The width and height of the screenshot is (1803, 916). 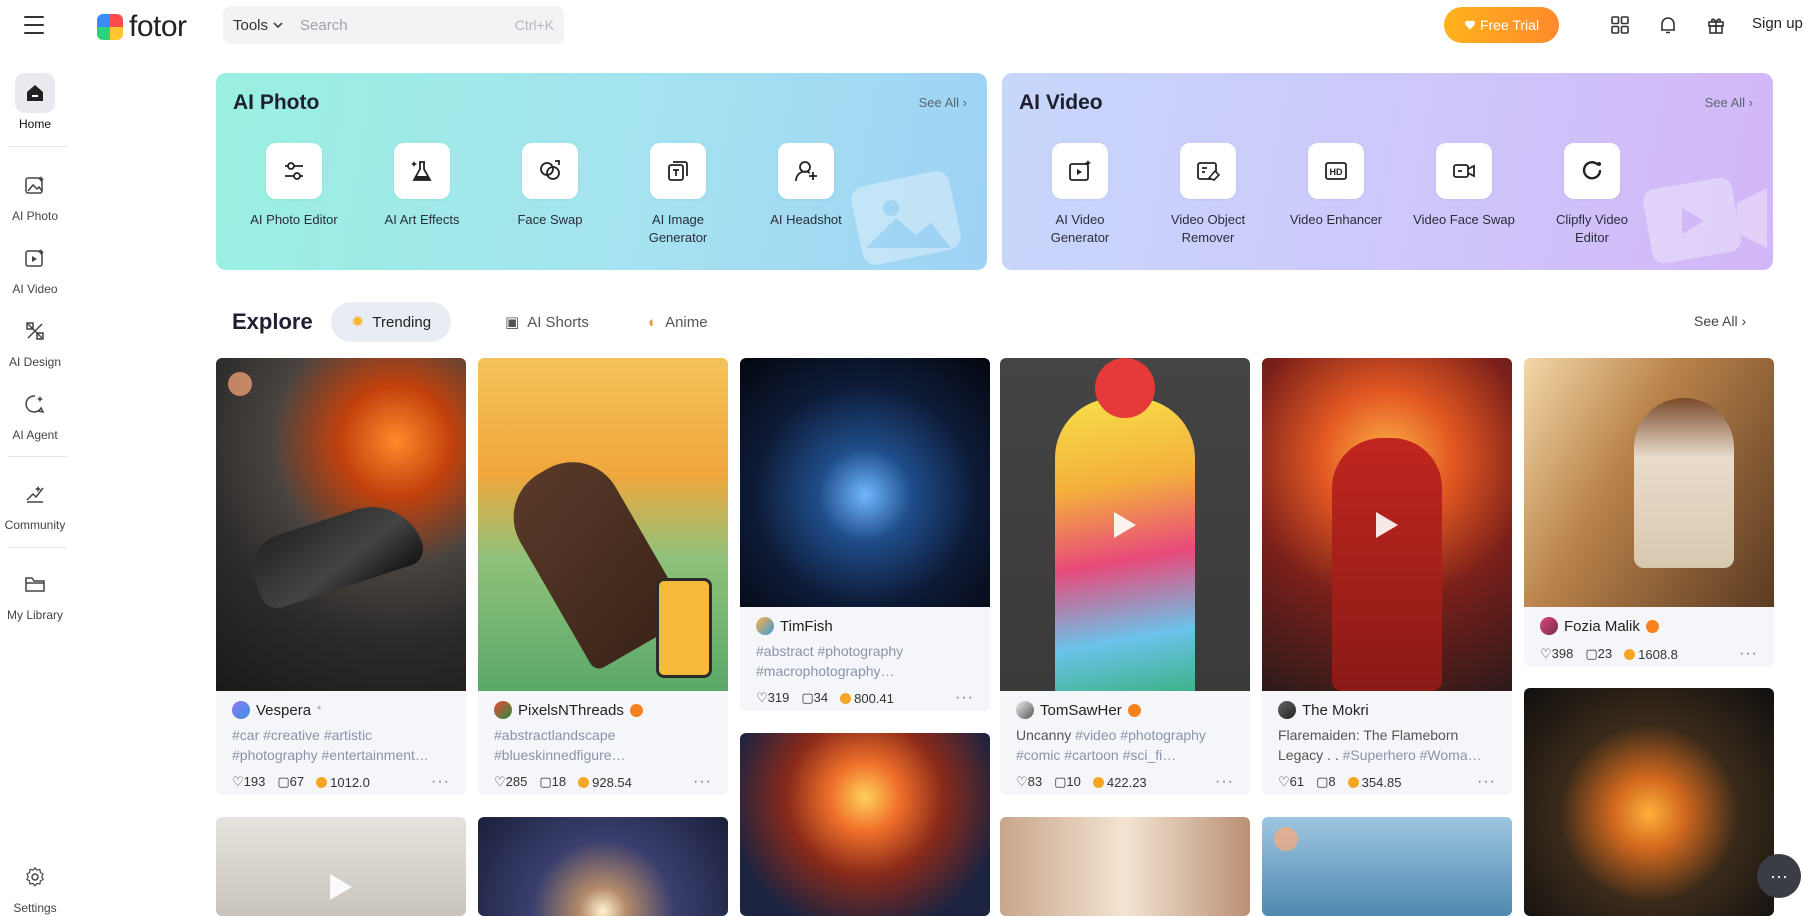 What do you see at coordinates (1716, 321) in the screenshot?
I see `see-all-label: See All` at bounding box center [1716, 321].